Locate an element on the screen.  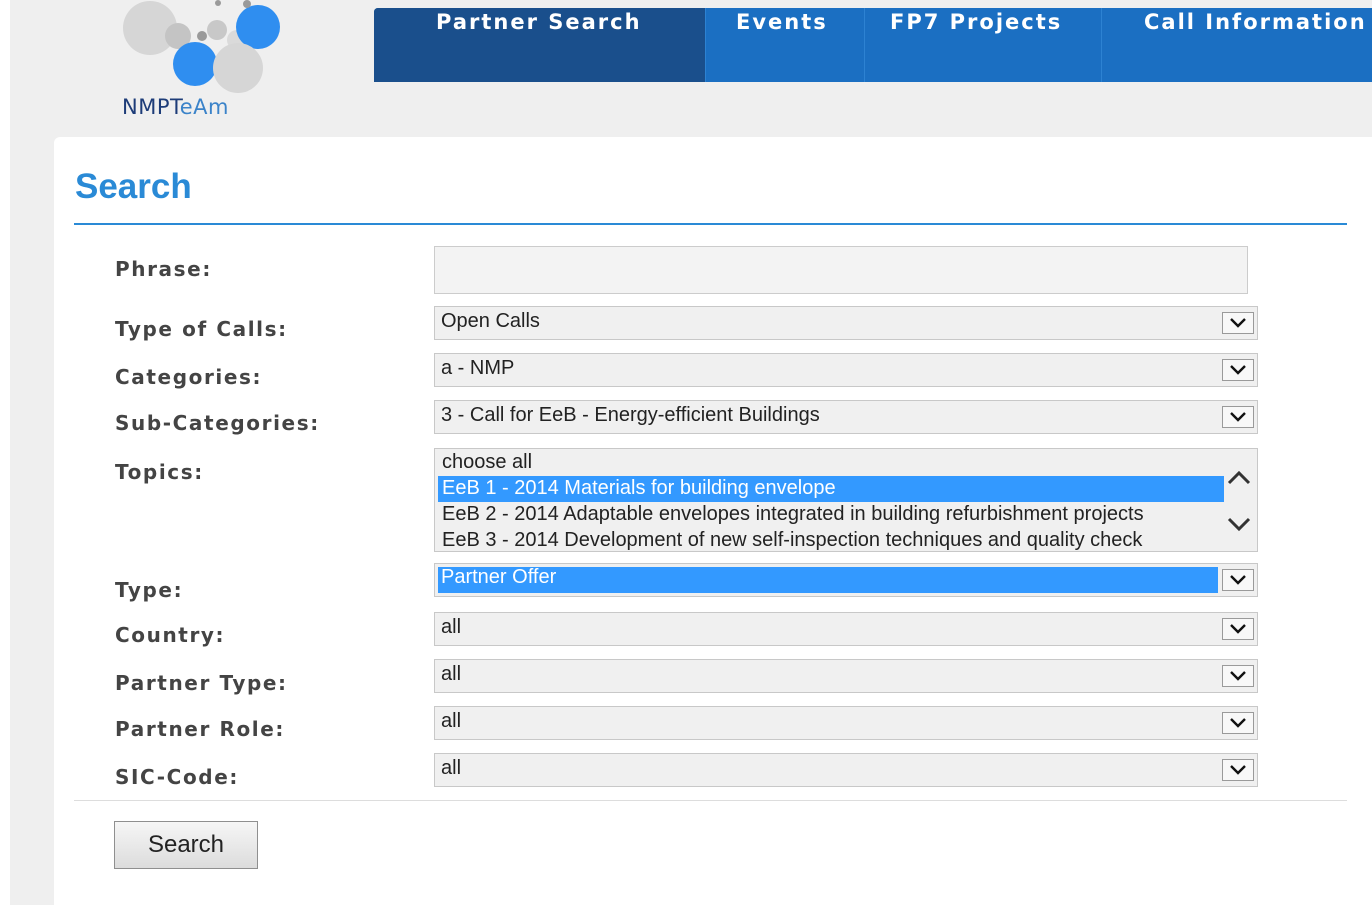
partner-type-select: all is located at coordinates (846, 676).